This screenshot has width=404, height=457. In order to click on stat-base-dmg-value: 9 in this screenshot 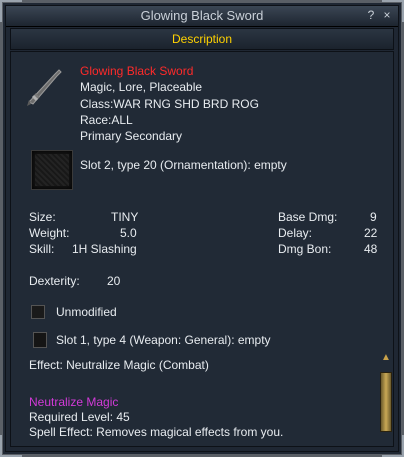, I will do `click(373, 217)`.